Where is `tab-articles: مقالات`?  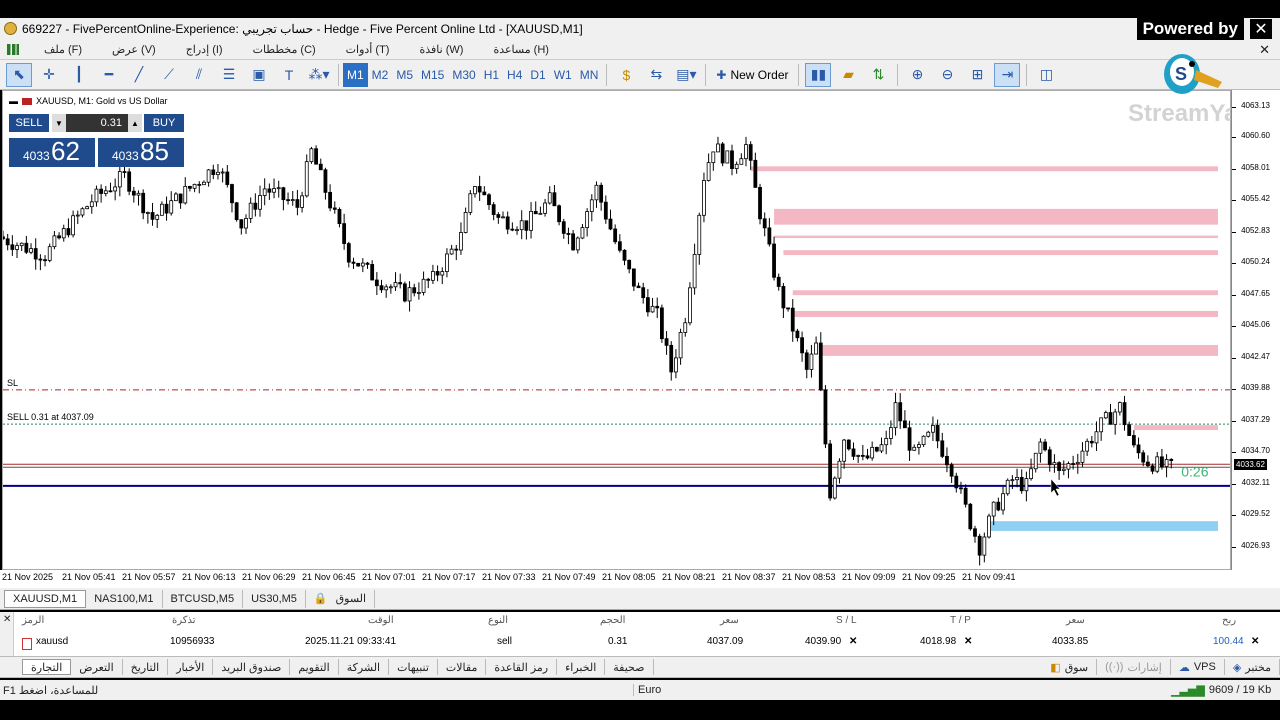
tab-articles: مقالات is located at coordinates (462, 667).